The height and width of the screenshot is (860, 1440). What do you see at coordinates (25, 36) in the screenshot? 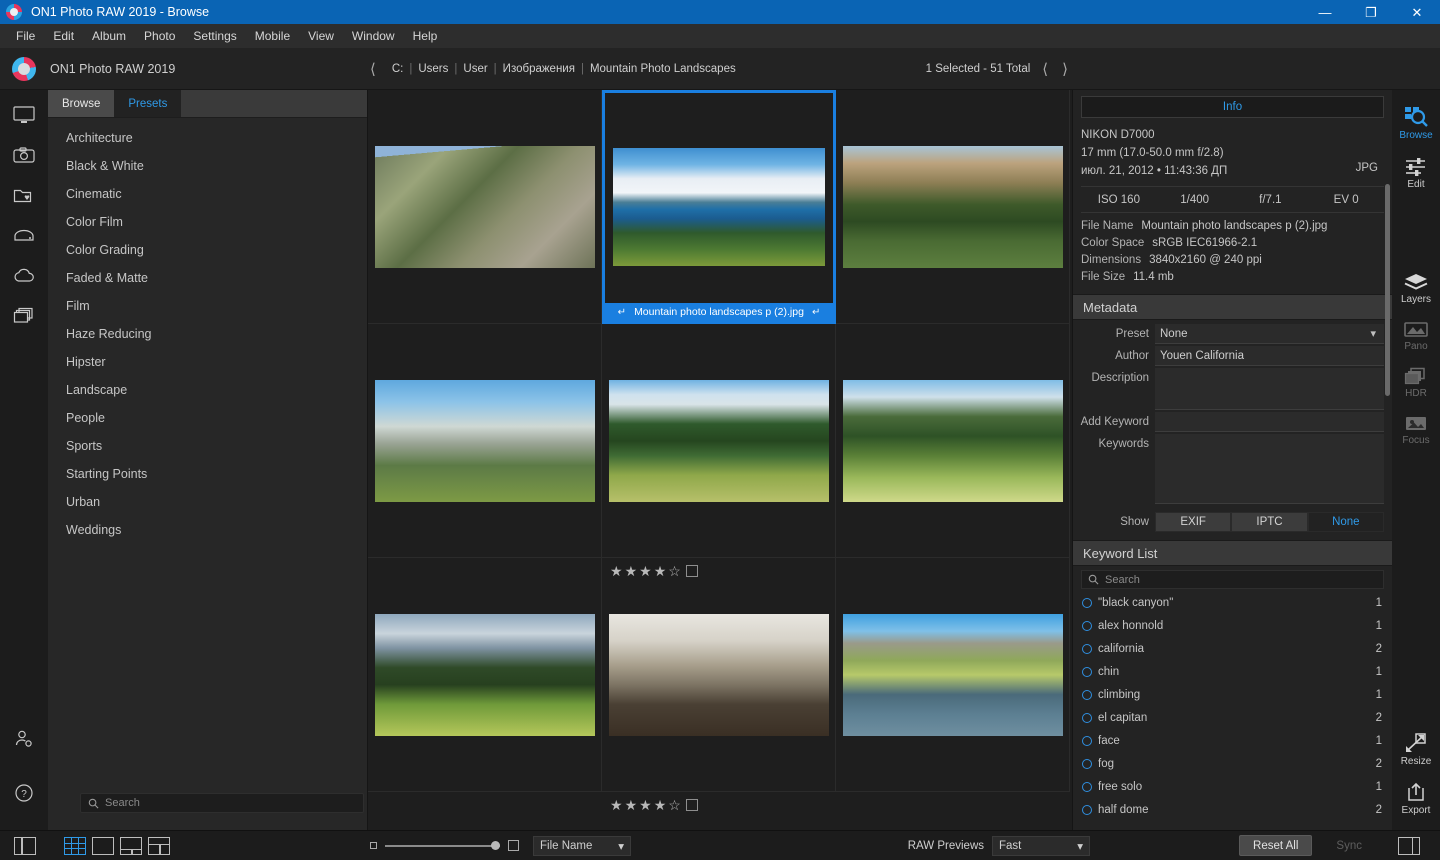
I see `menu-file: File` at bounding box center [25, 36].